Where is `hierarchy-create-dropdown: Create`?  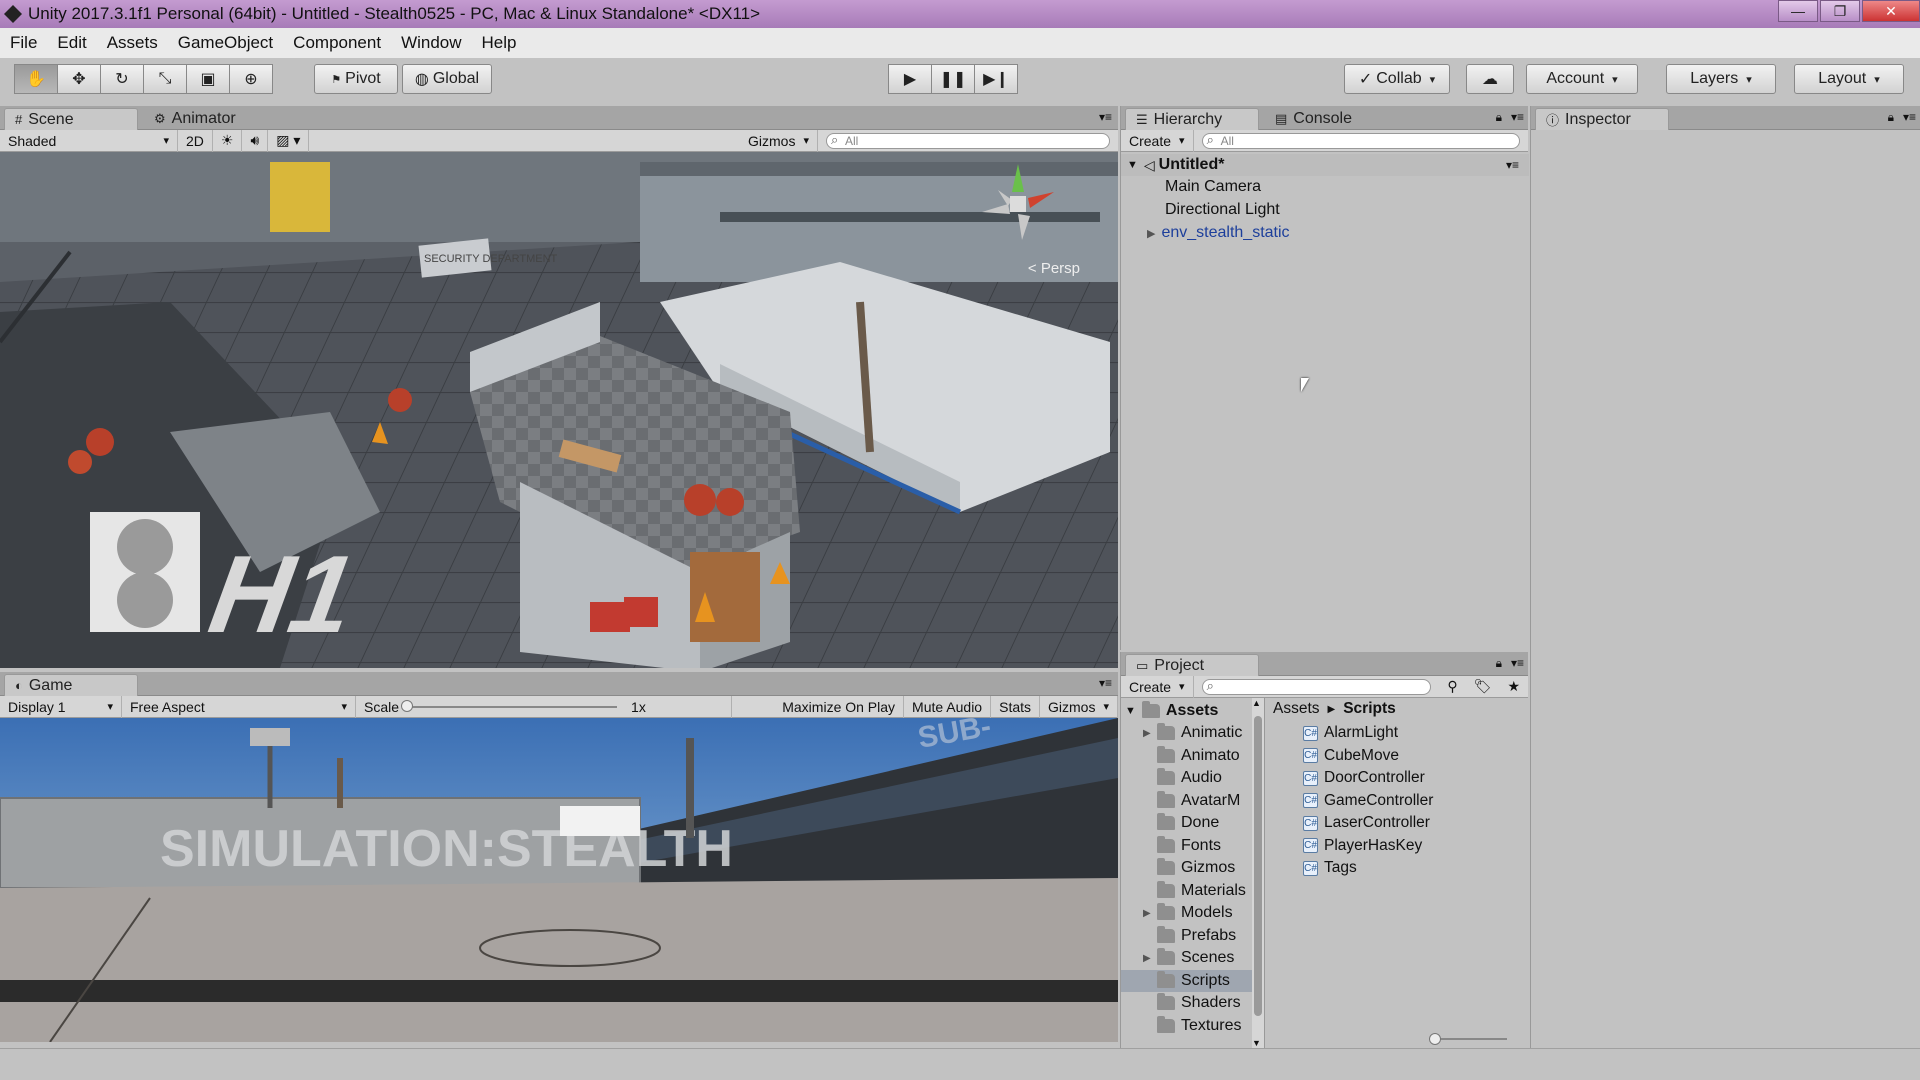
hierarchy-create-dropdown: Create is located at coordinates (1157, 140).